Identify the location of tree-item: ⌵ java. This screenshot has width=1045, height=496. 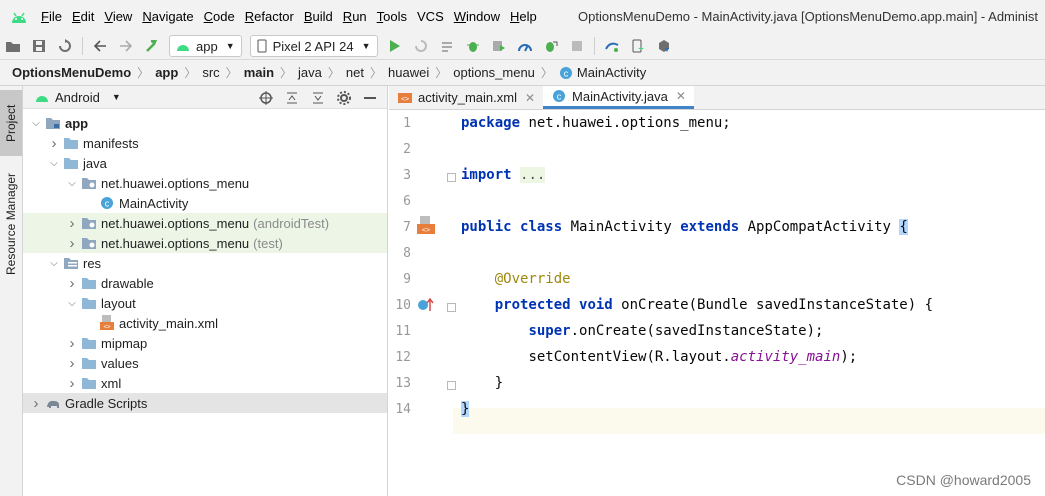
(205, 163).